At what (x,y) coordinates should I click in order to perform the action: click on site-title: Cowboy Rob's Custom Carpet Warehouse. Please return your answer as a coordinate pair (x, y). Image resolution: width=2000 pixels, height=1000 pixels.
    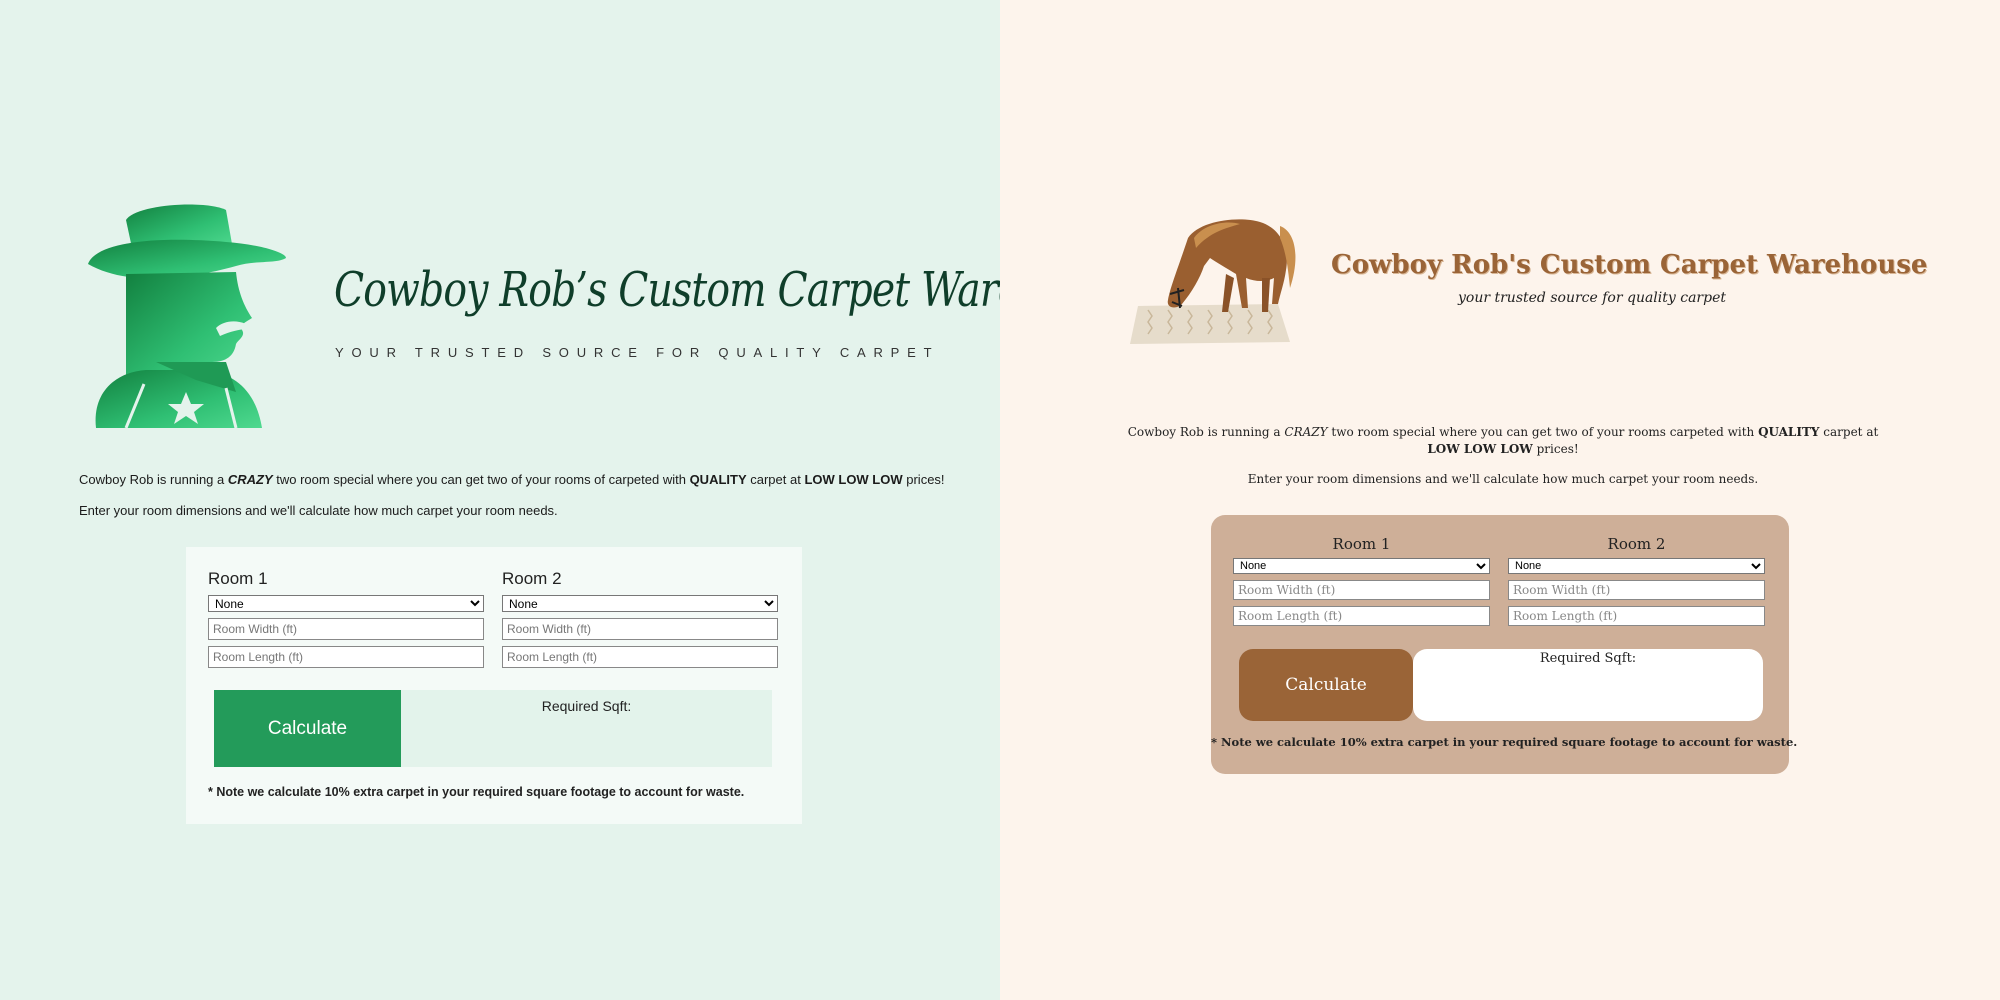
    Looking at the image, I should click on (1629, 265).